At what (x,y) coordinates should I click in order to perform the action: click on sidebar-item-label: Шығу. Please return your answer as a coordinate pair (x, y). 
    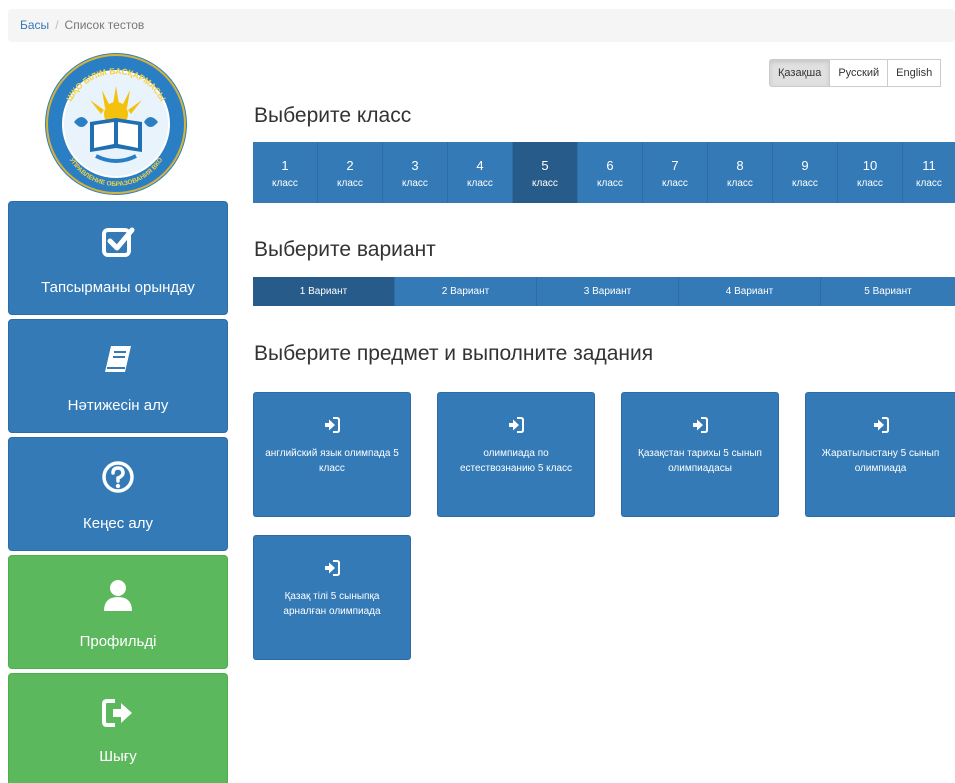
    Looking at the image, I should click on (118, 756).